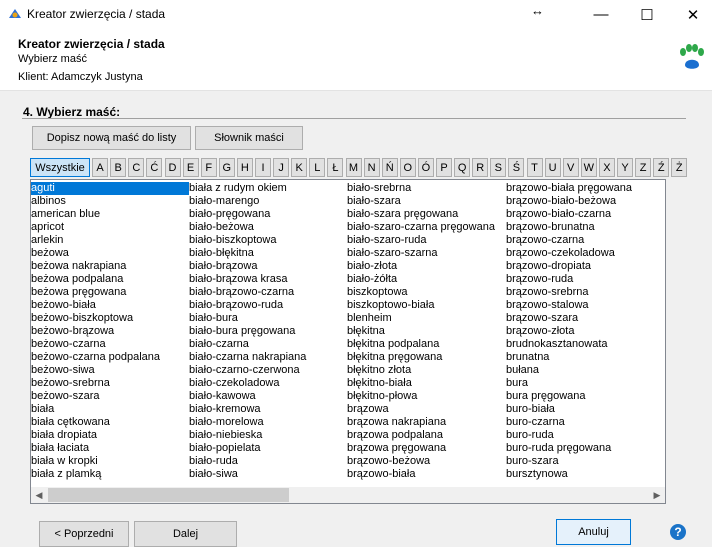 The image size is (712, 547). Describe the element at coordinates (569, 448) in the screenshot. I see `list-item: buro-ruda pręgowana` at that location.